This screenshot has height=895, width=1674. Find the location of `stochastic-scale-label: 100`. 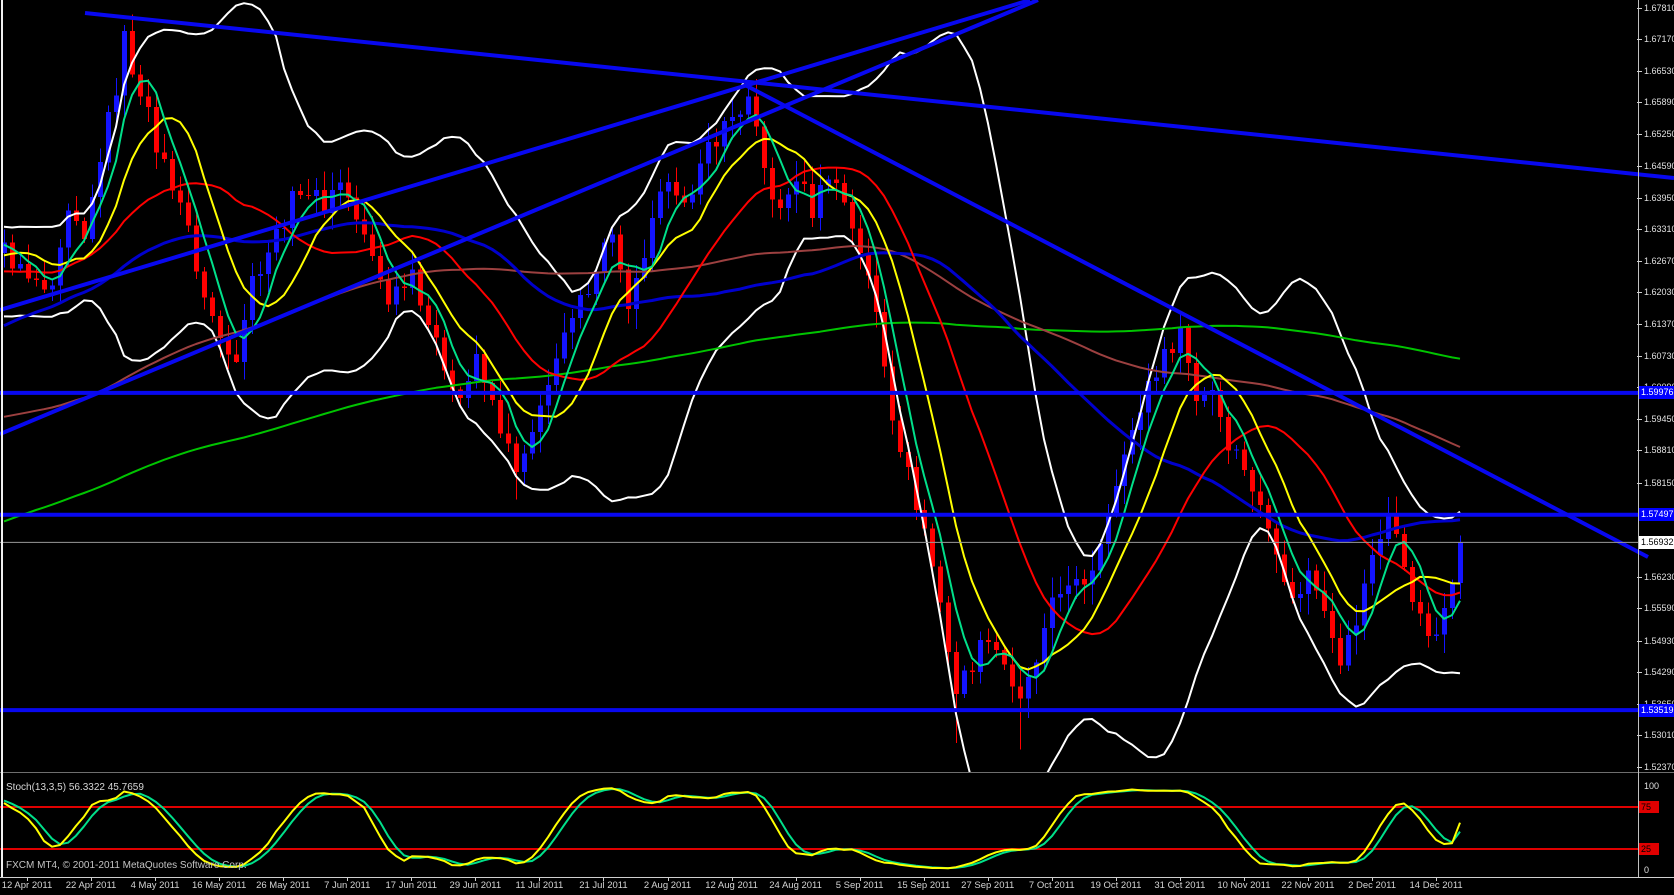

stochastic-scale-label: 100 is located at coordinates (1652, 786).